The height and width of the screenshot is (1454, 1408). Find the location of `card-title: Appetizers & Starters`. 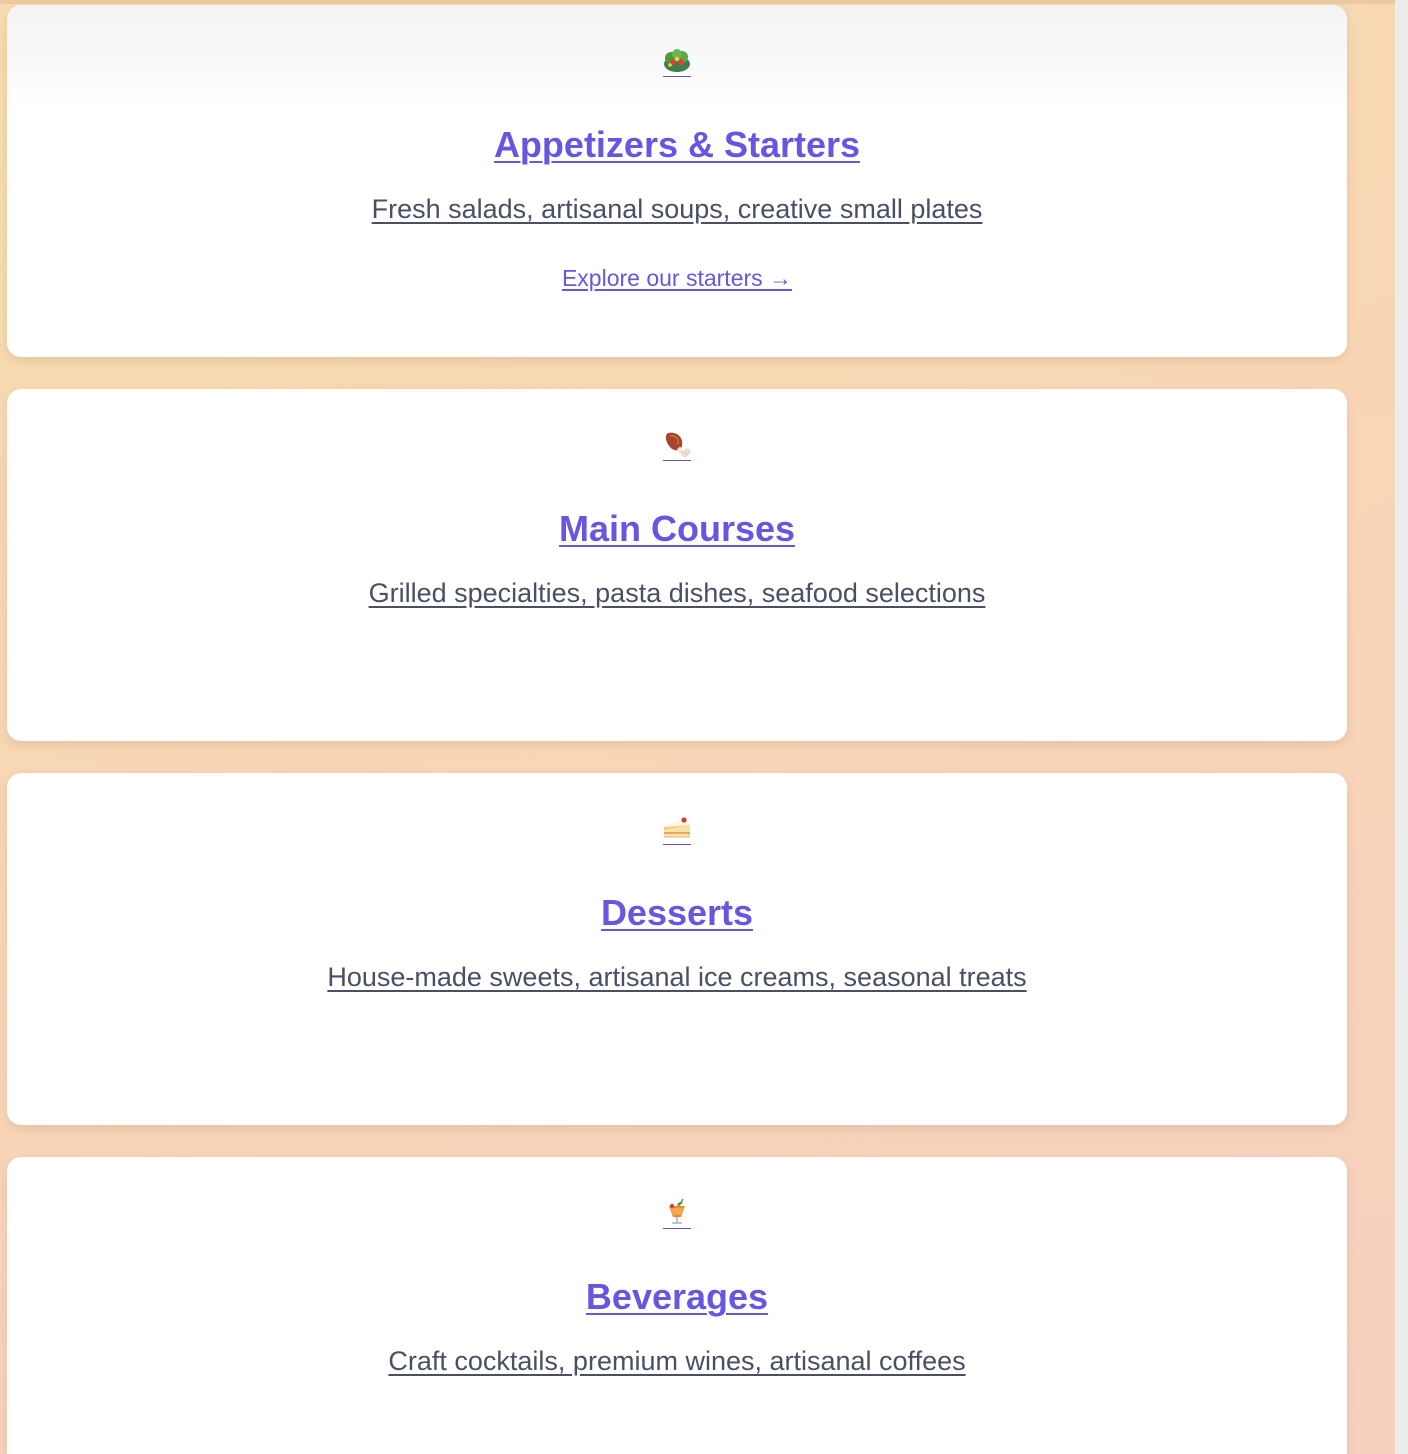

card-title: Appetizers & Starters is located at coordinates (677, 145).